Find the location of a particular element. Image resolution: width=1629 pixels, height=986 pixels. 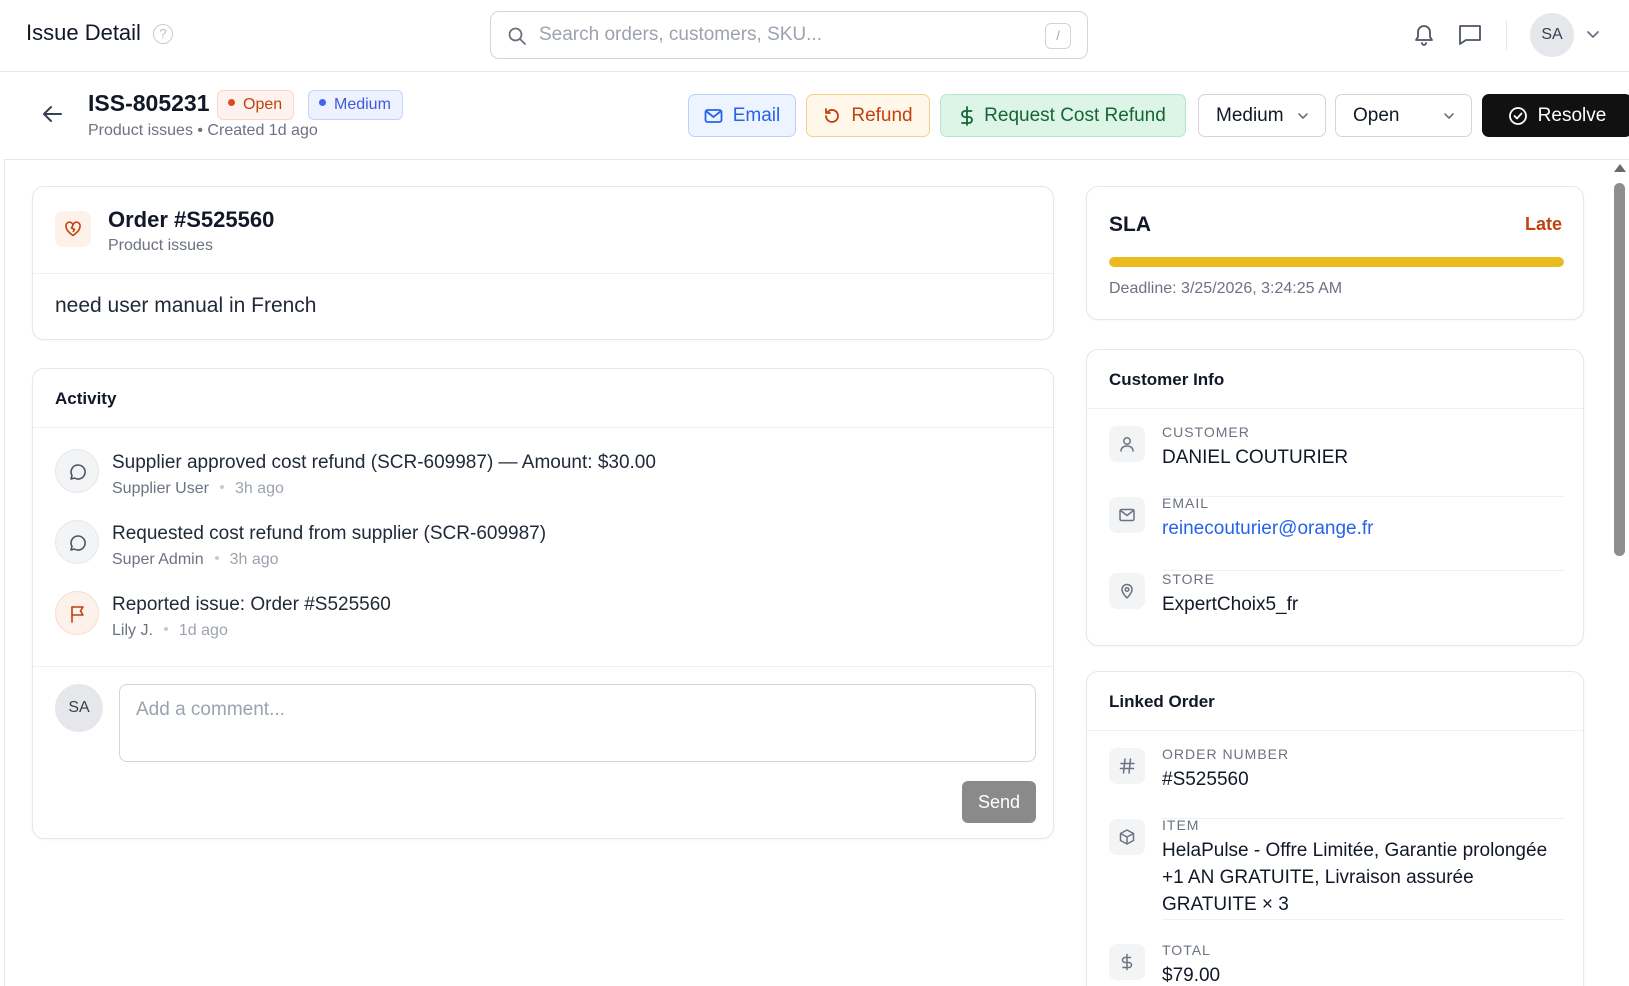

search-input is located at coordinates (779, 35).